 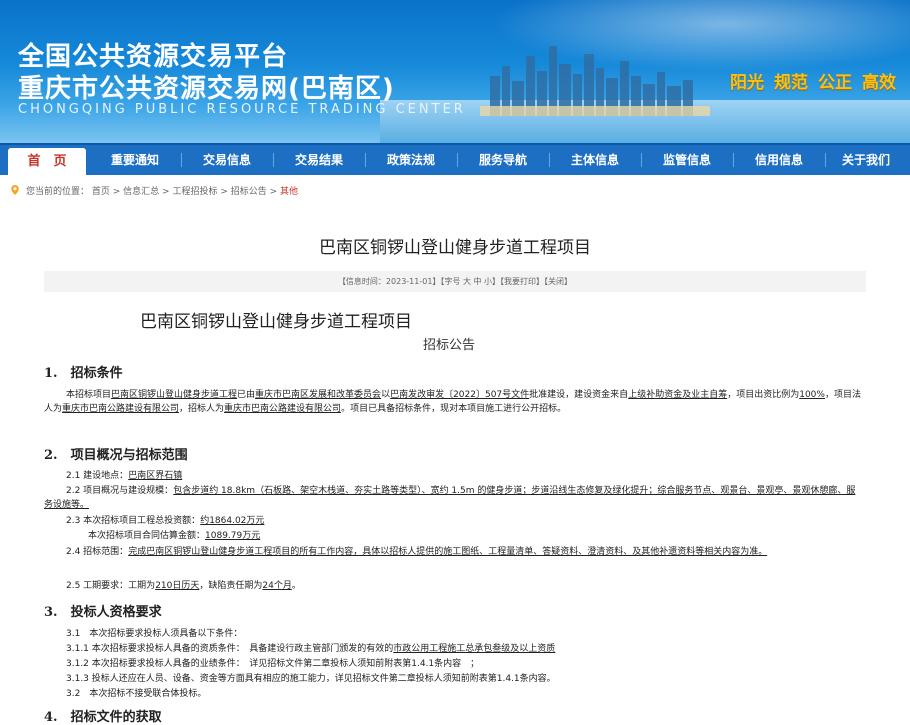 What do you see at coordinates (231, 586) in the screenshot?
I see `text: ，缺陷责任期为` at bounding box center [231, 586].